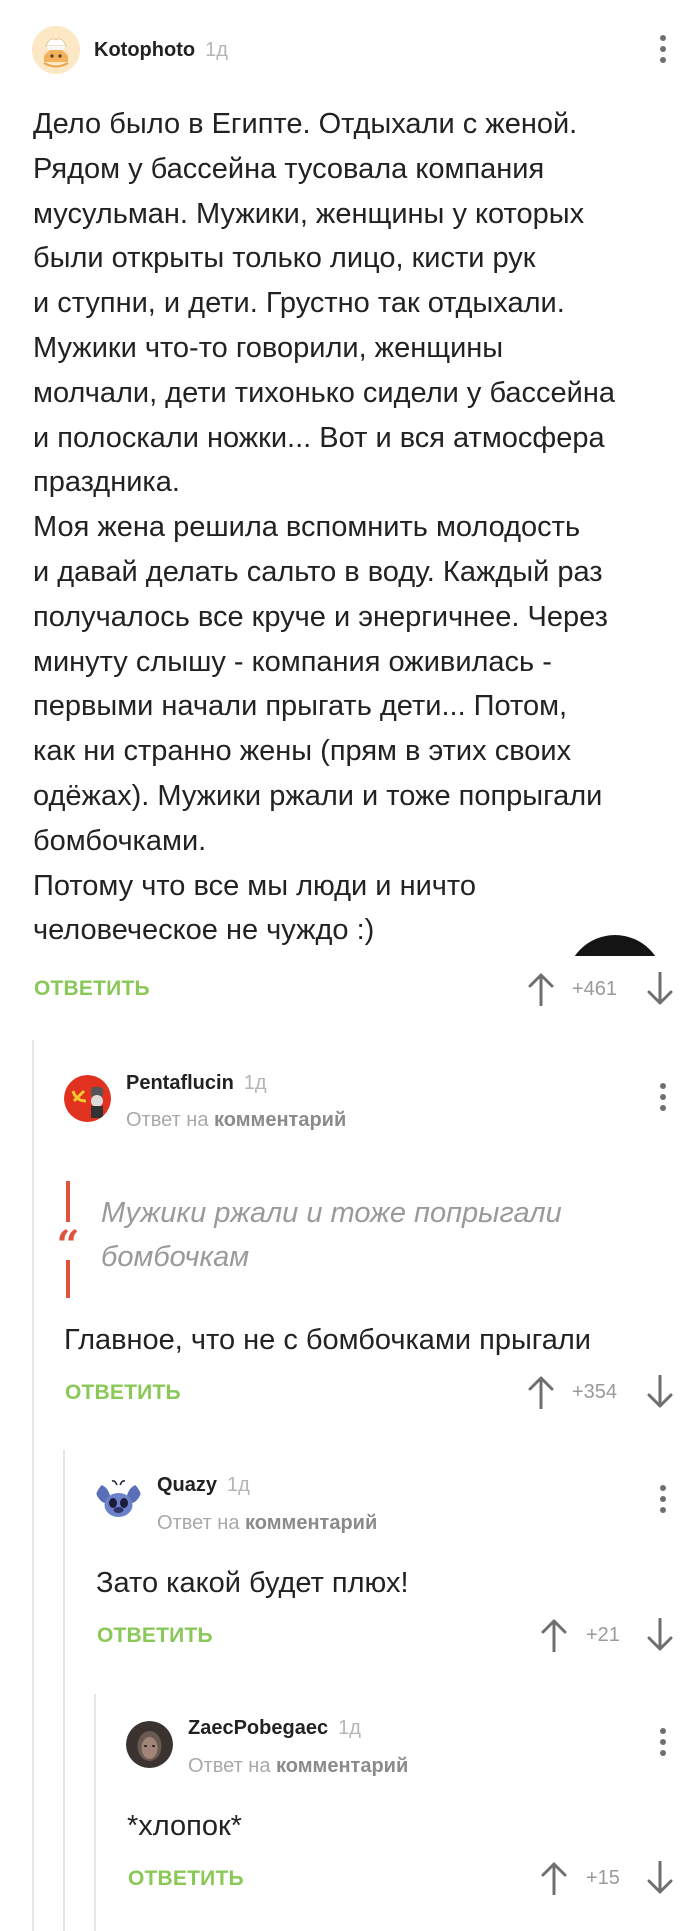  Describe the element at coordinates (331, 1235) in the screenshot. I see `quote-text: Мужики ржали и тоже попрыгали бомбочкам` at that location.